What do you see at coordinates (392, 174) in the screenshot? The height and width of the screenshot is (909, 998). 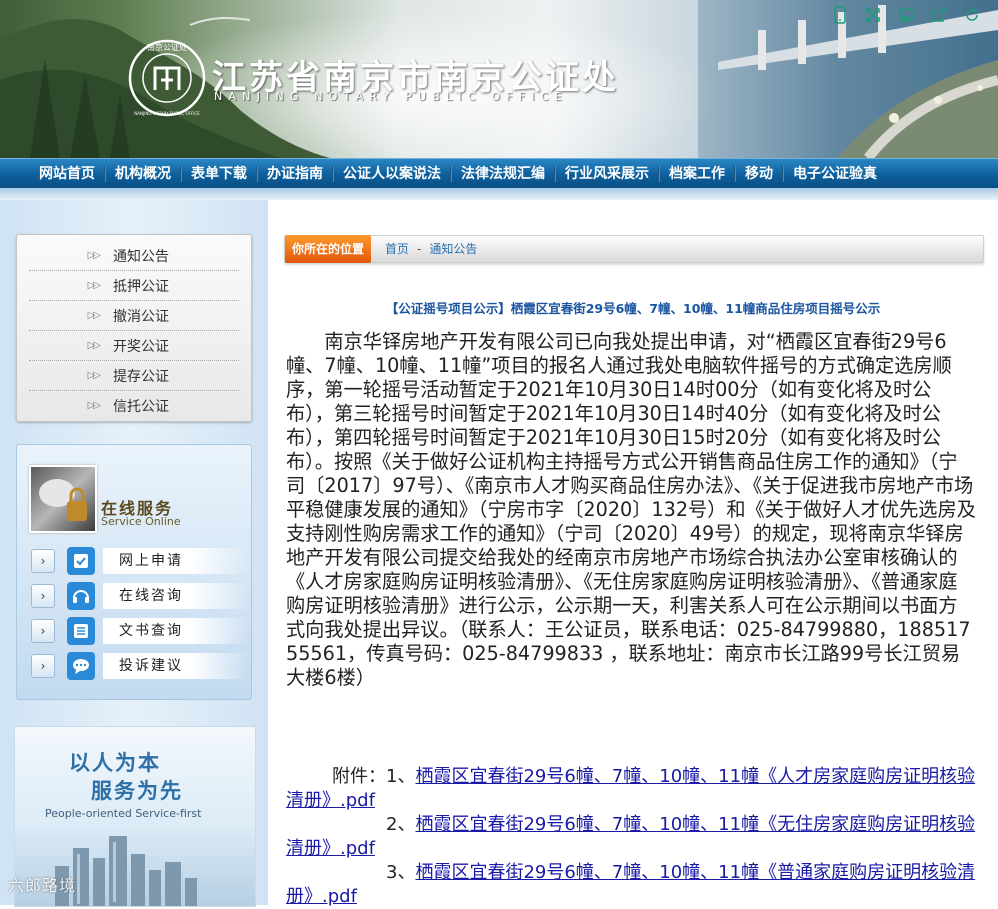 I see `nav-cases: 公证人以案说法` at bounding box center [392, 174].